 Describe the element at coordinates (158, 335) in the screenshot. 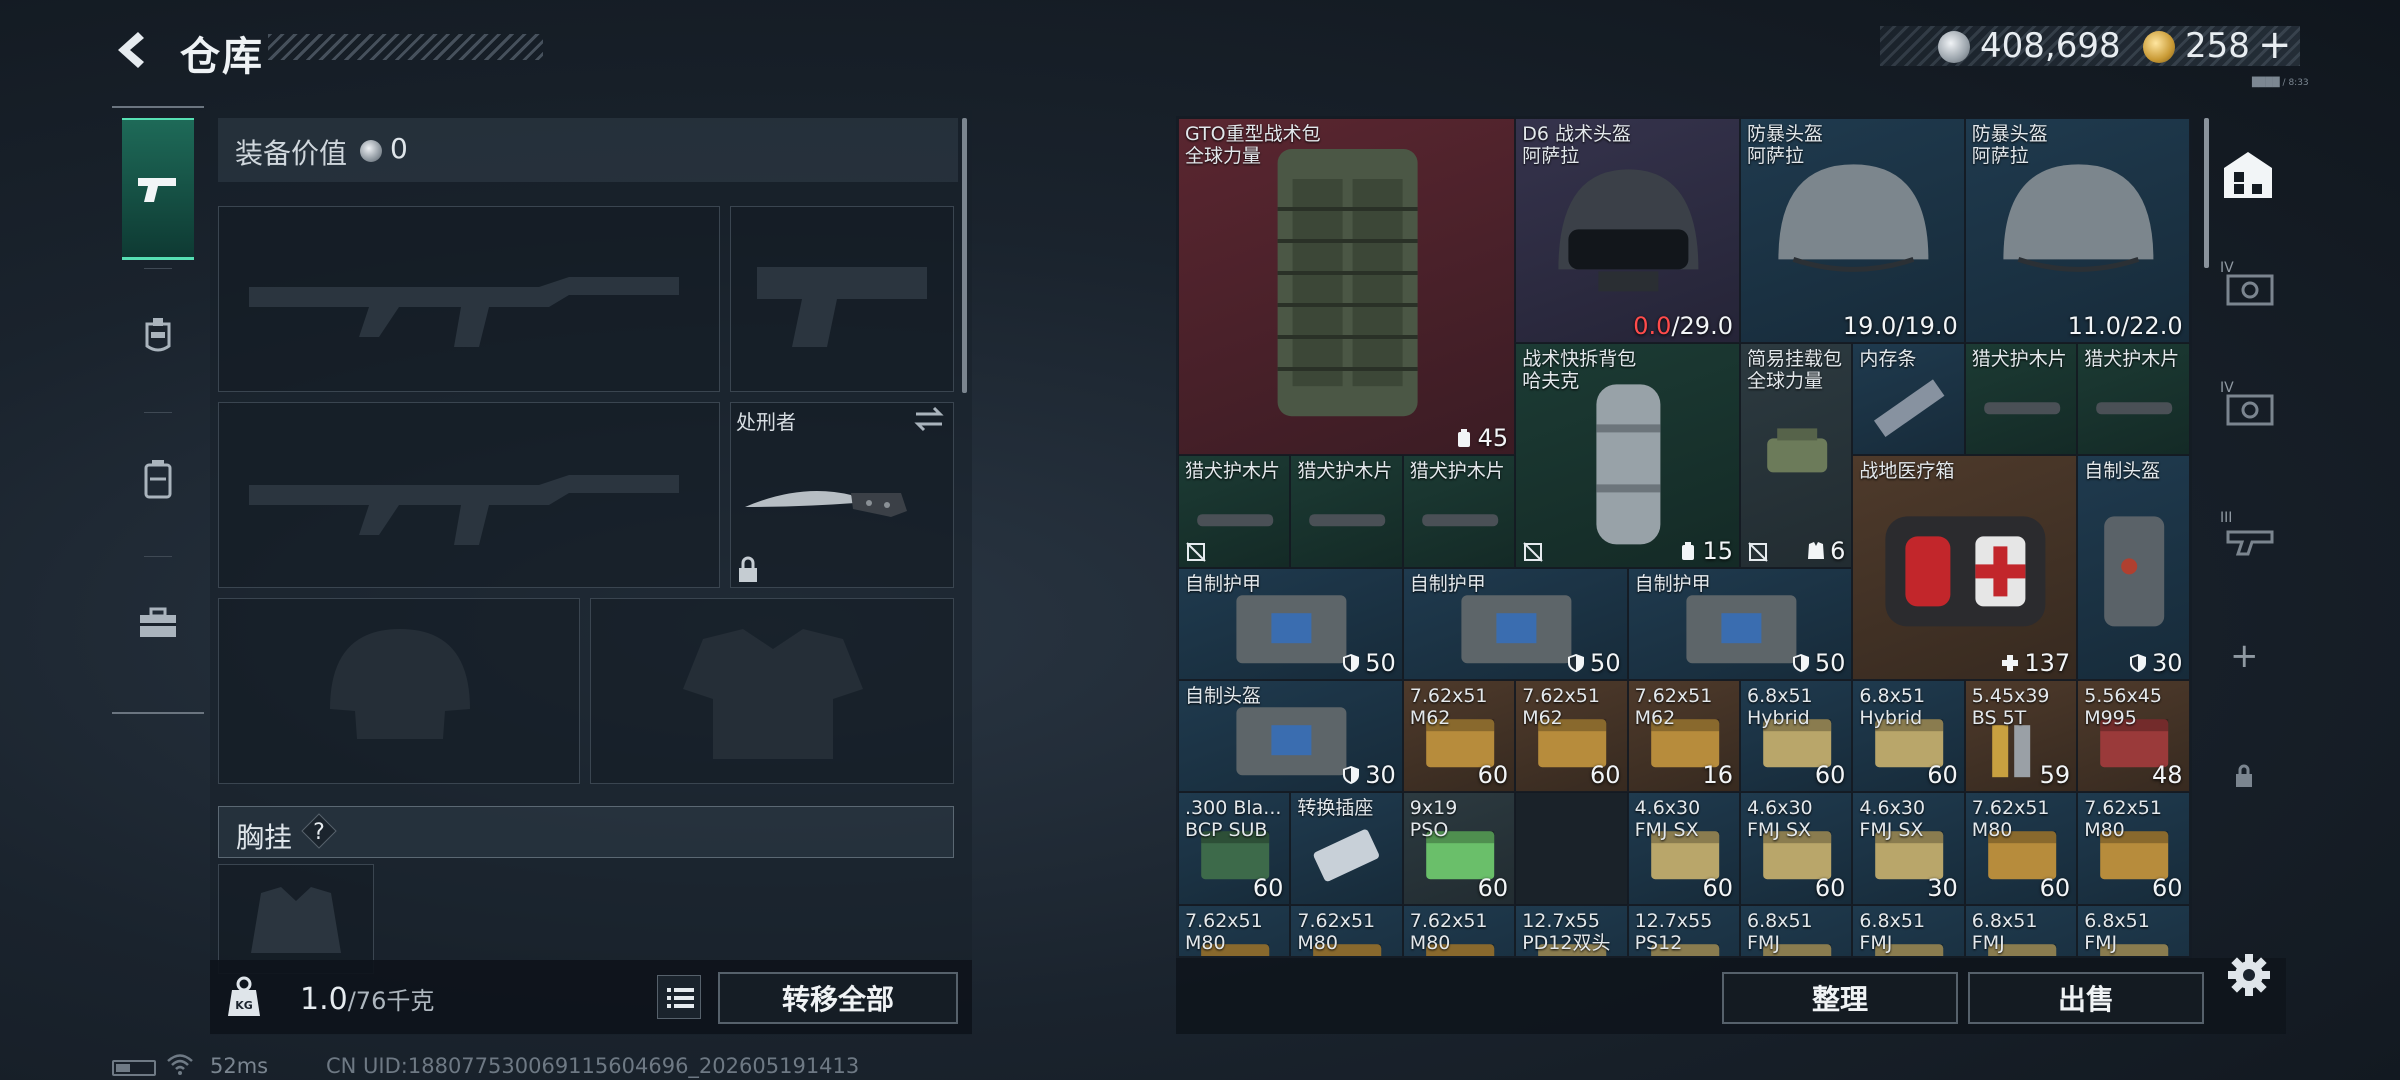

I see `category-helmet-tab` at that location.